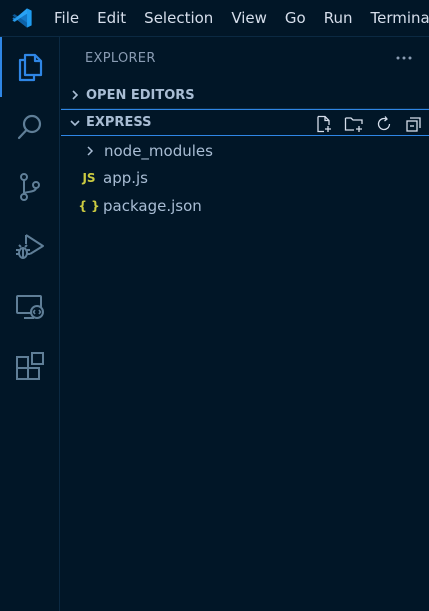  Describe the element at coordinates (22, 18) in the screenshot. I see `vscode-logo-icon` at that location.